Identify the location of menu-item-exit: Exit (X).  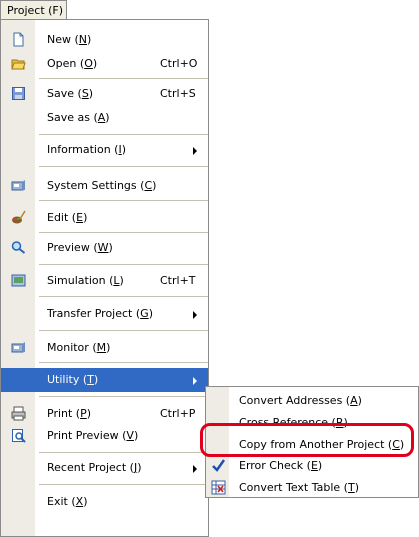
(104, 502).